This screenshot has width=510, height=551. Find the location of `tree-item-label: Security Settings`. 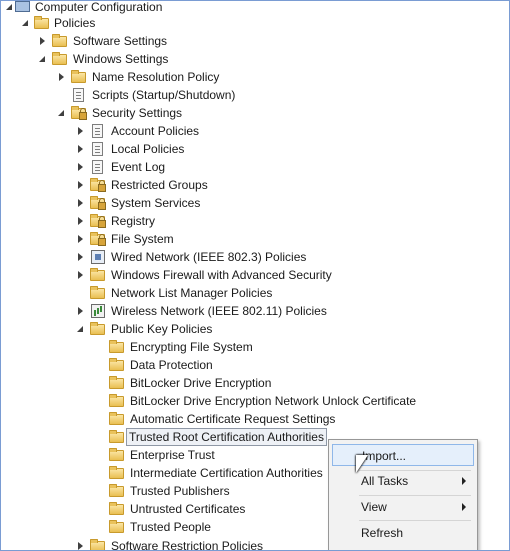

tree-item-label: Security Settings is located at coordinates (137, 113).